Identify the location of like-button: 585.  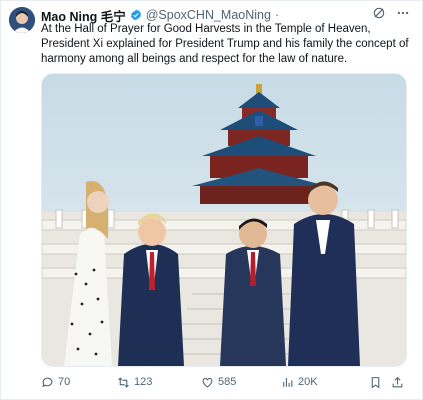
(241, 382).